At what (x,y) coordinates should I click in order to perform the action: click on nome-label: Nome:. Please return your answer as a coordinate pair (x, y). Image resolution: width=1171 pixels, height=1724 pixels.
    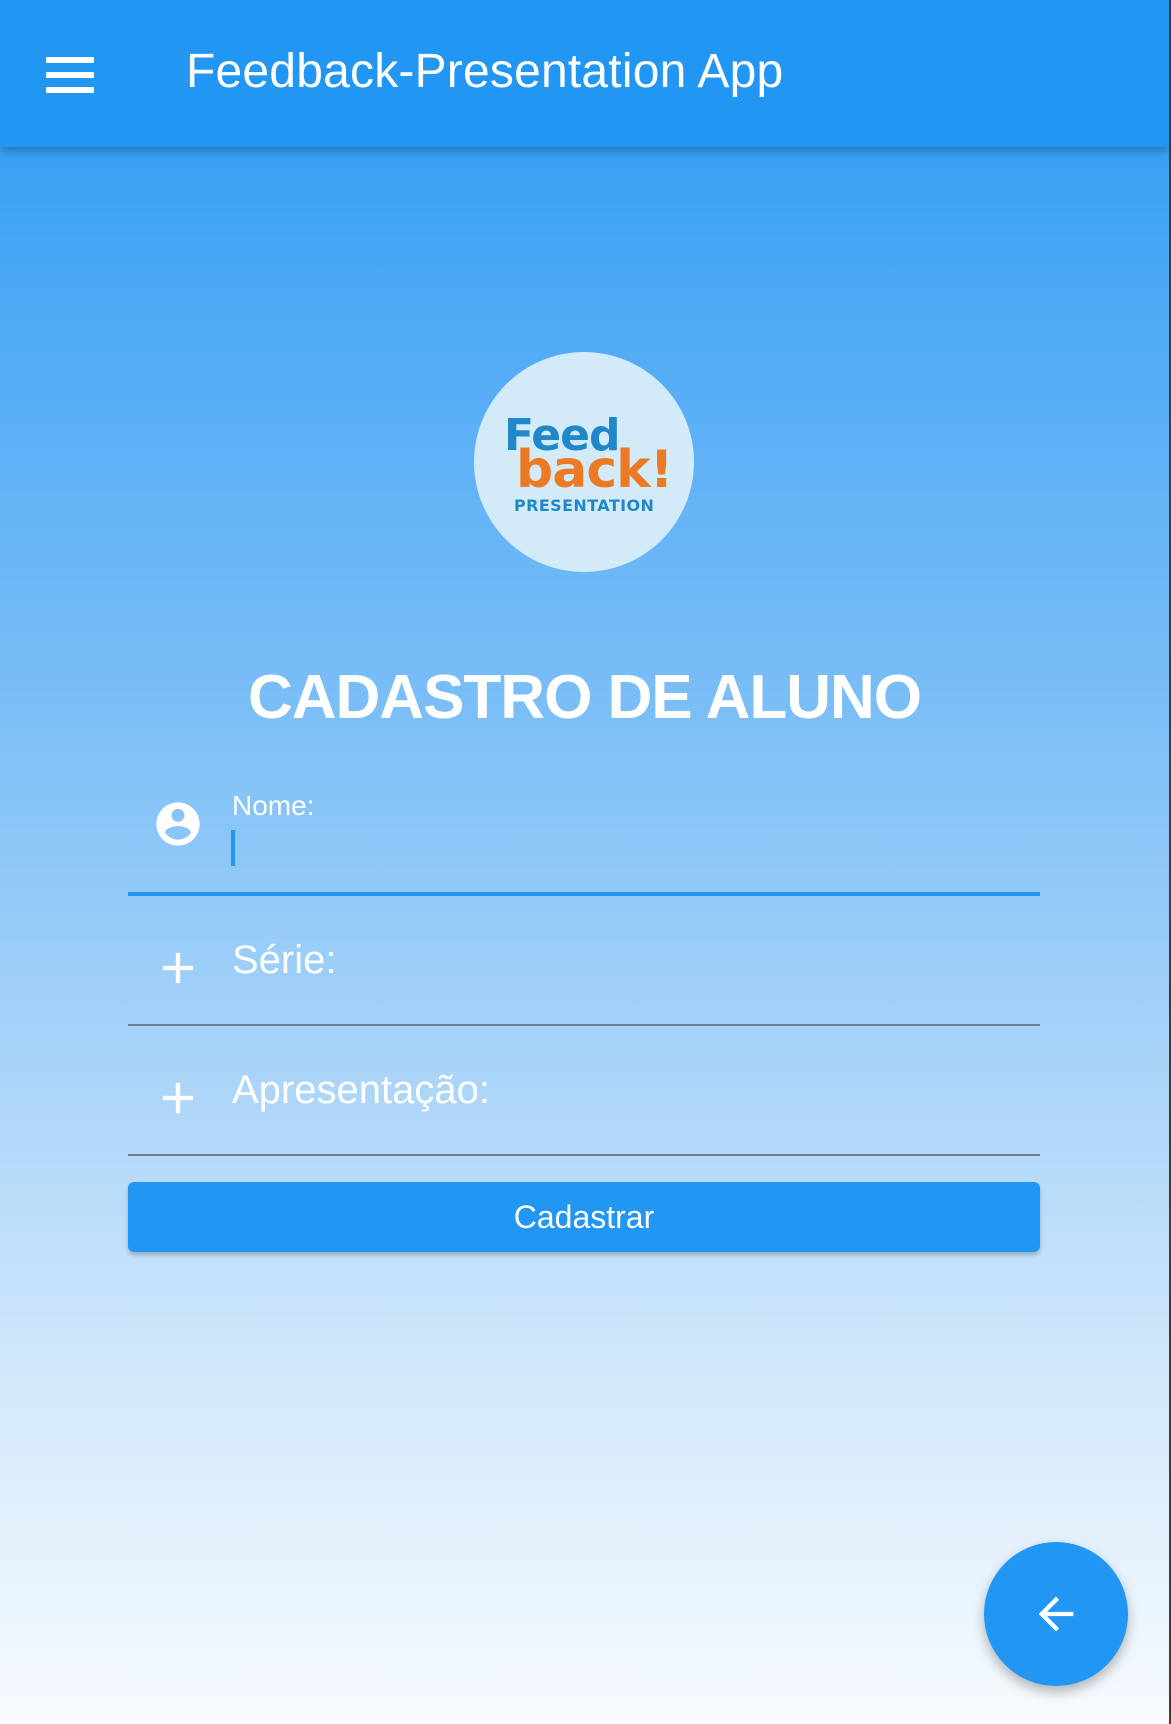
    Looking at the image, I should click on (273, 805).